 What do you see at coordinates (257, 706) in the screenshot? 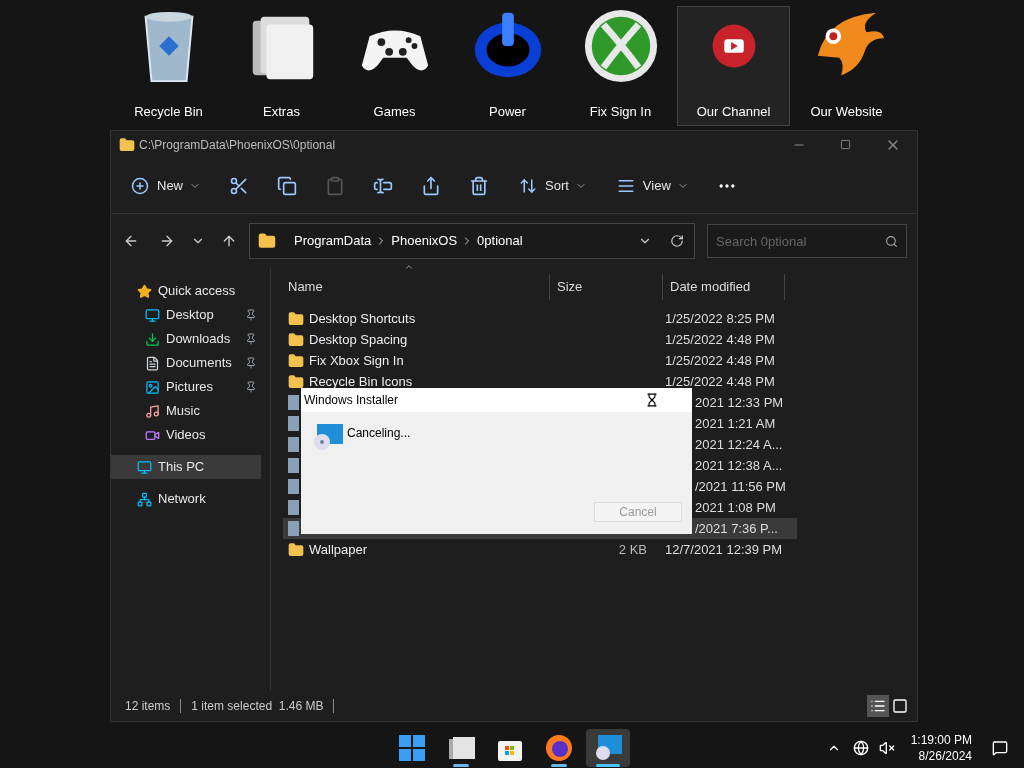
I see `selection-info: 1 item selected 1.46 MB` at bounding box center [257, 706].